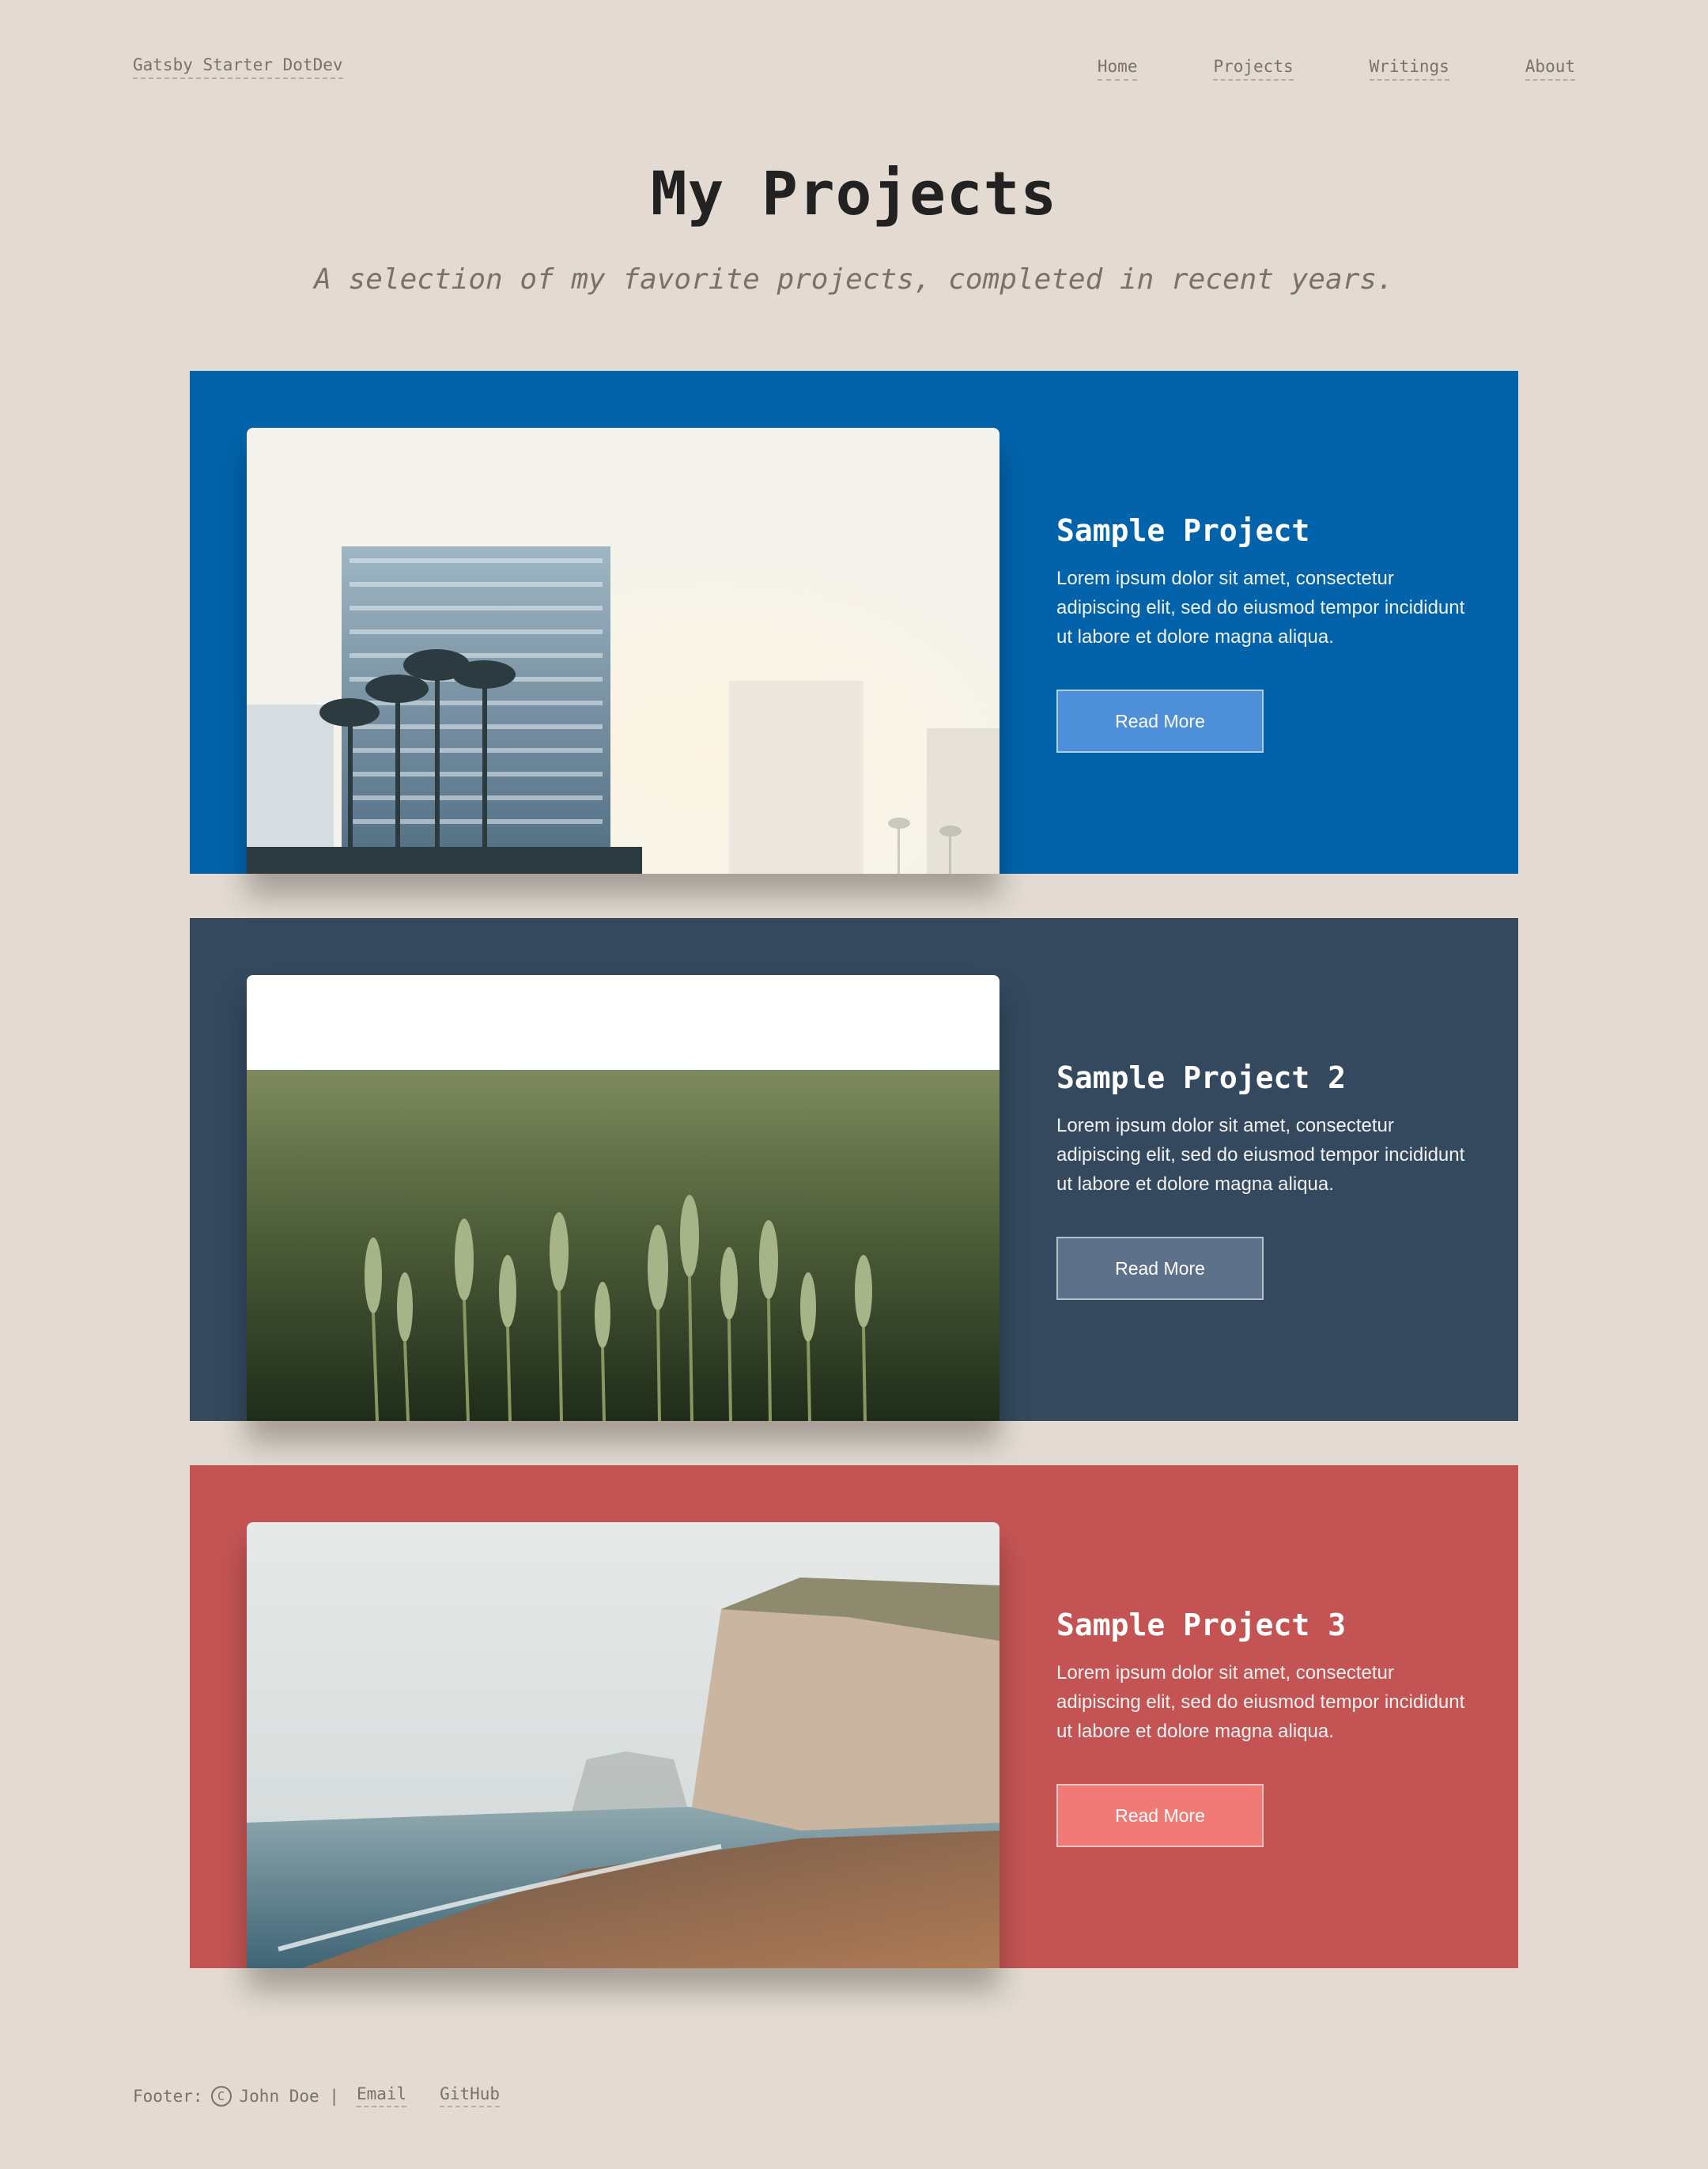  Describe the element at coordinates (623, 651) in the screenshot. I see `project-image-building` at that location.